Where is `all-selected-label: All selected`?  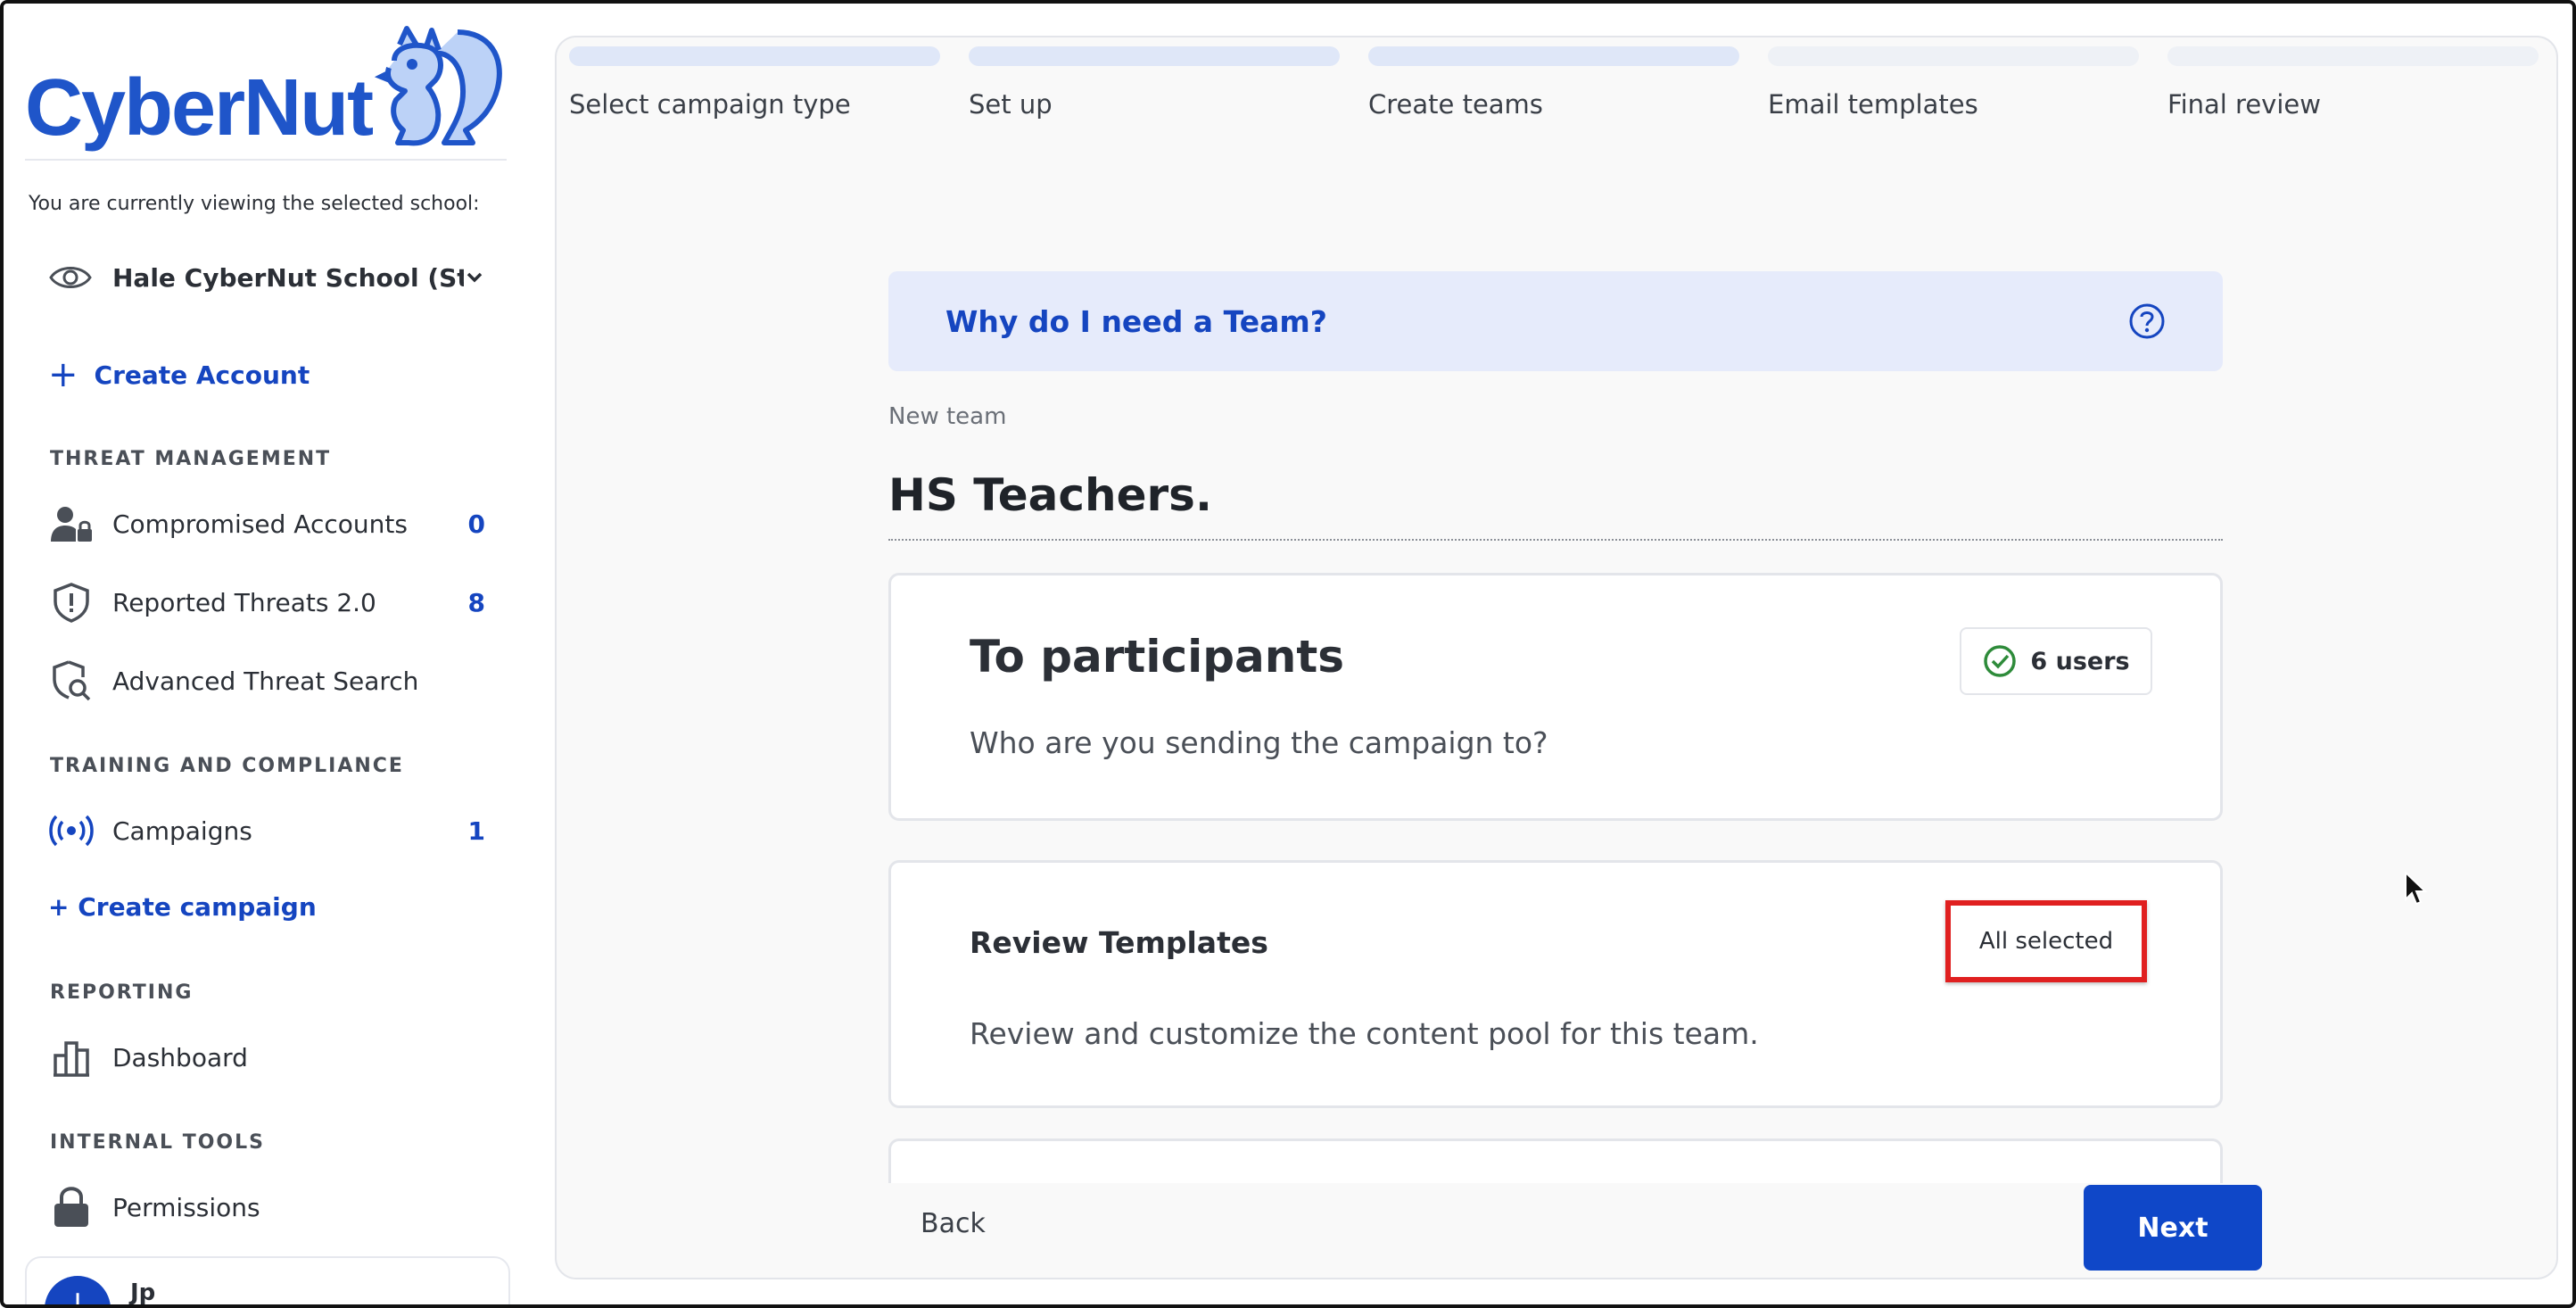
all-selected-label: All selected is located at coordinates (2046, 941).